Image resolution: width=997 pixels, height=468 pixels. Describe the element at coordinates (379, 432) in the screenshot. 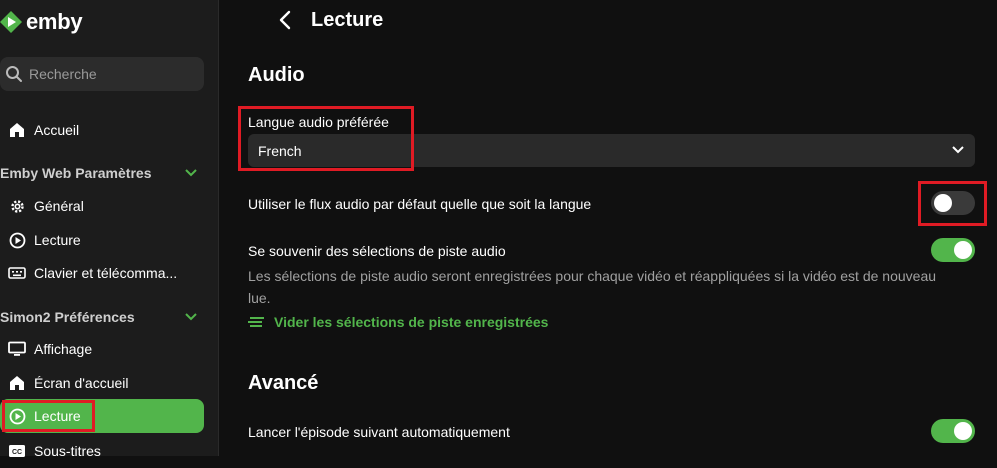

I see `autoplay-next-label: Lancer l'épisode suivant automatiquement` at that location.